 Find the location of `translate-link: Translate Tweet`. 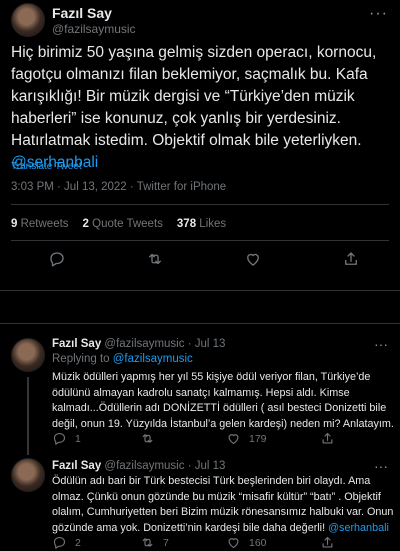

translate-link: Translate Tweet is located at coordinates (46, 166).